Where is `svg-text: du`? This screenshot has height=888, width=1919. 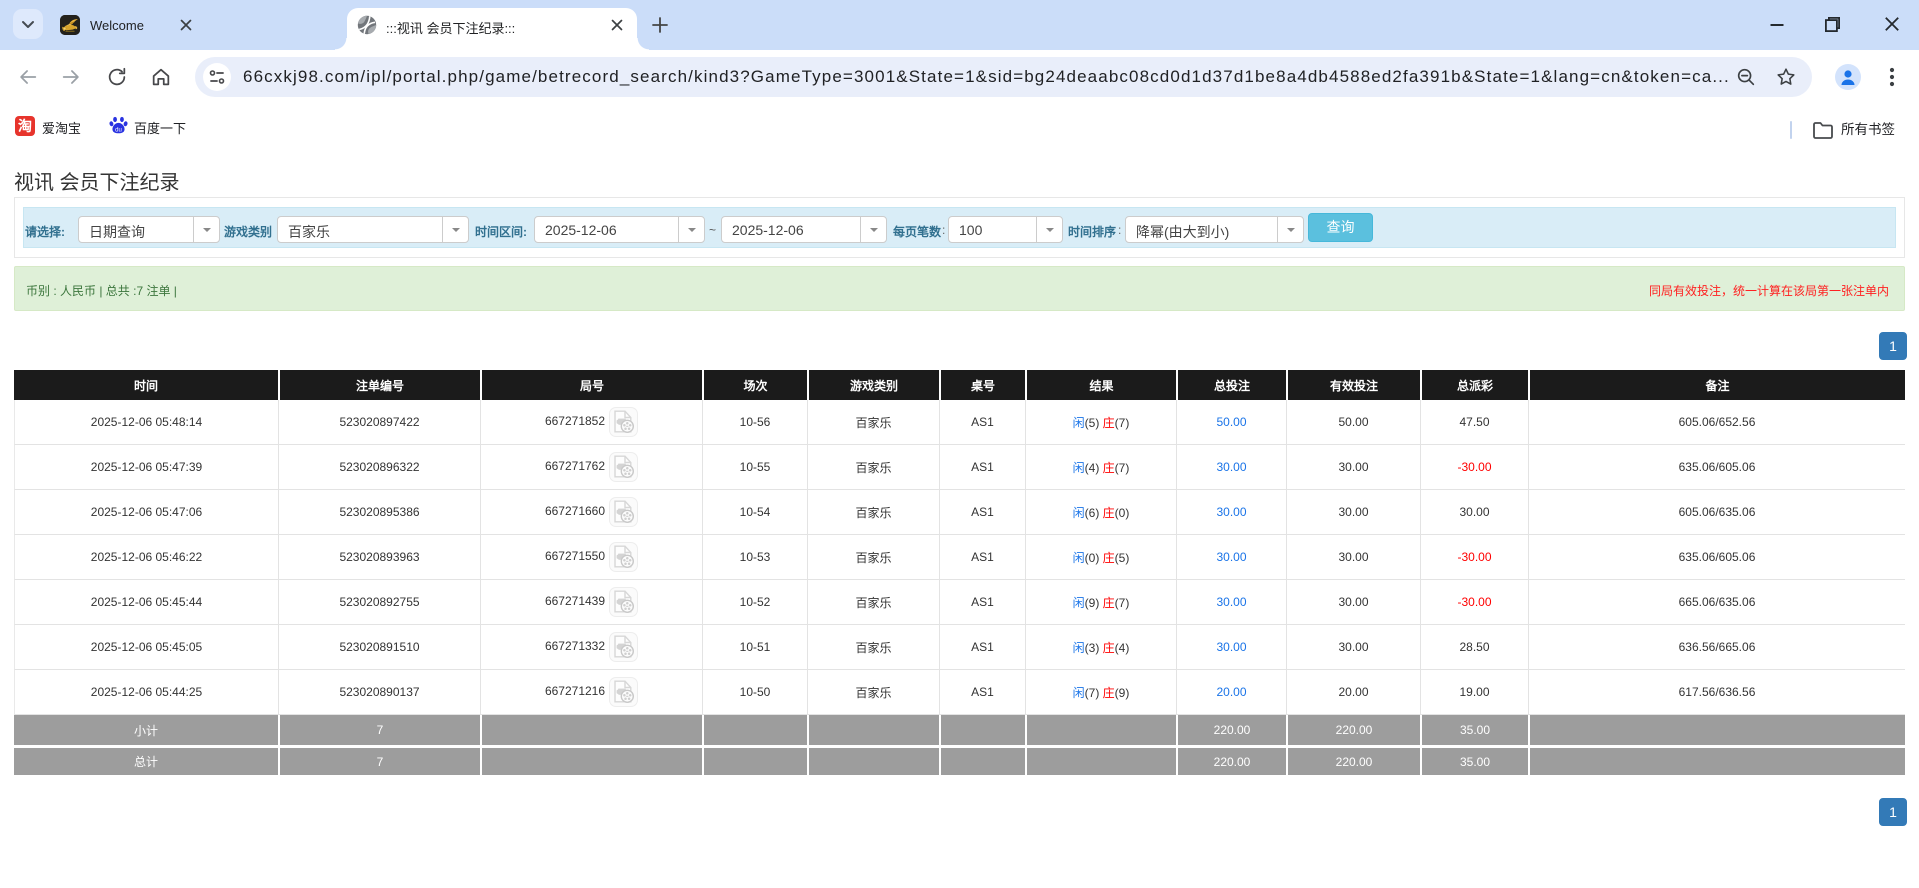 svg-text: du is located at coordinates (118, 131).